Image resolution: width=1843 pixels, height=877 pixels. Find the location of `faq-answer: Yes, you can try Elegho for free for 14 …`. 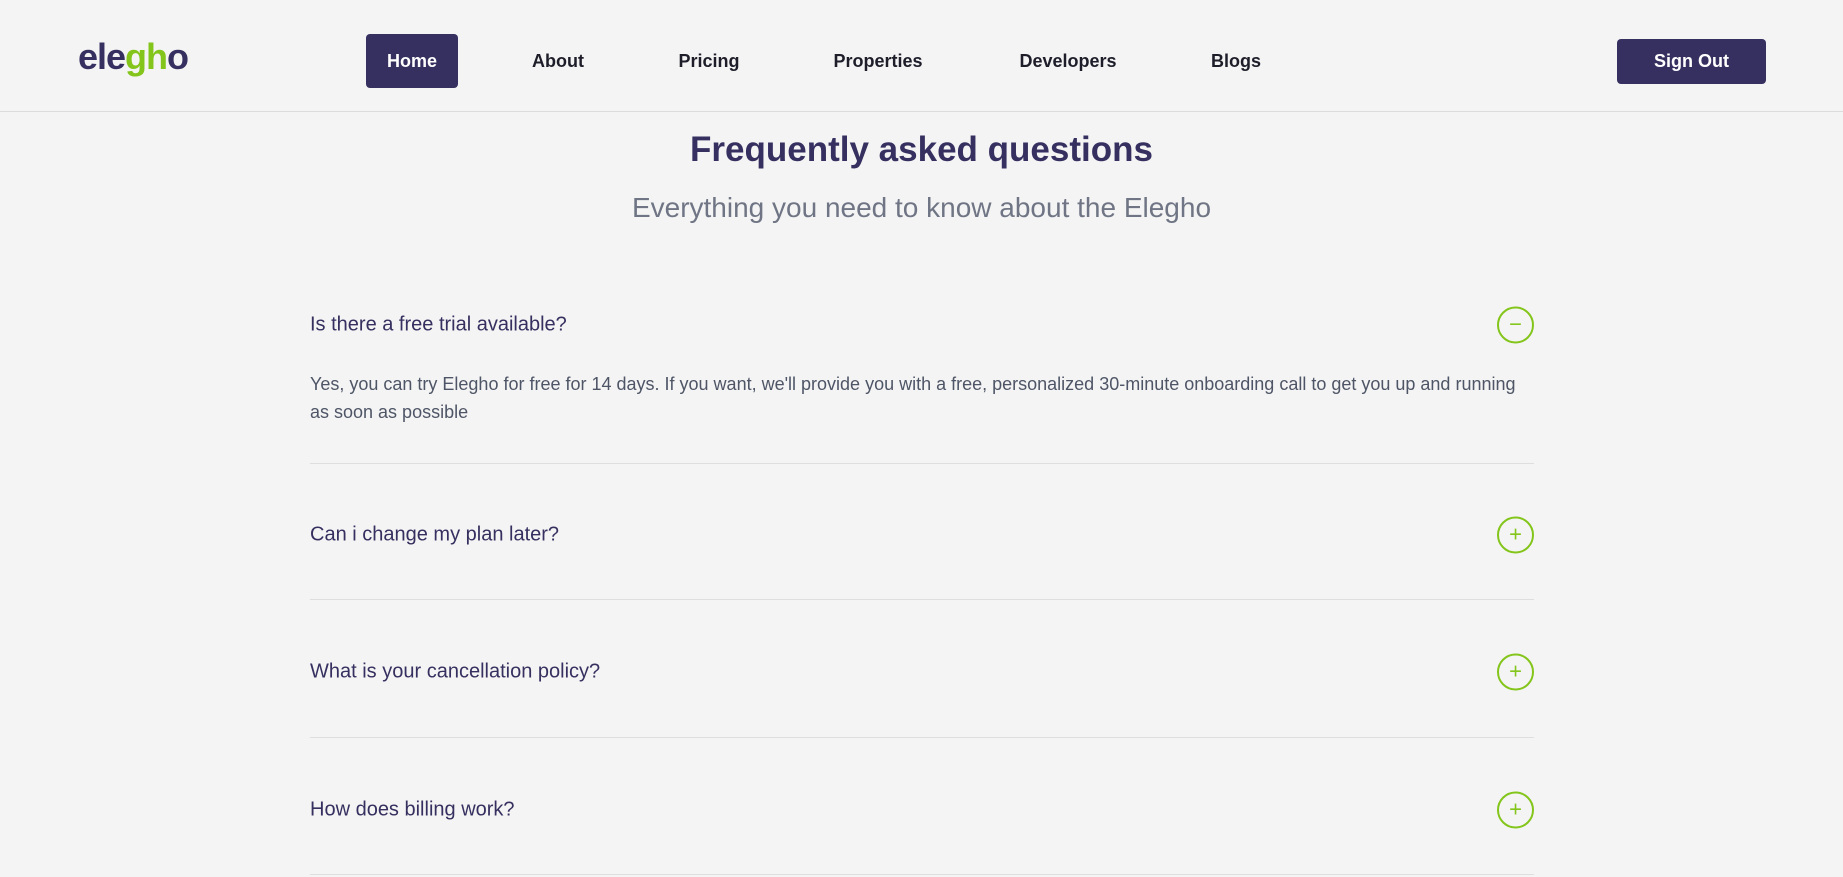

faq-answer: Yes, you can try Elegho for free for 14 … is located at coordinates (913, 398).